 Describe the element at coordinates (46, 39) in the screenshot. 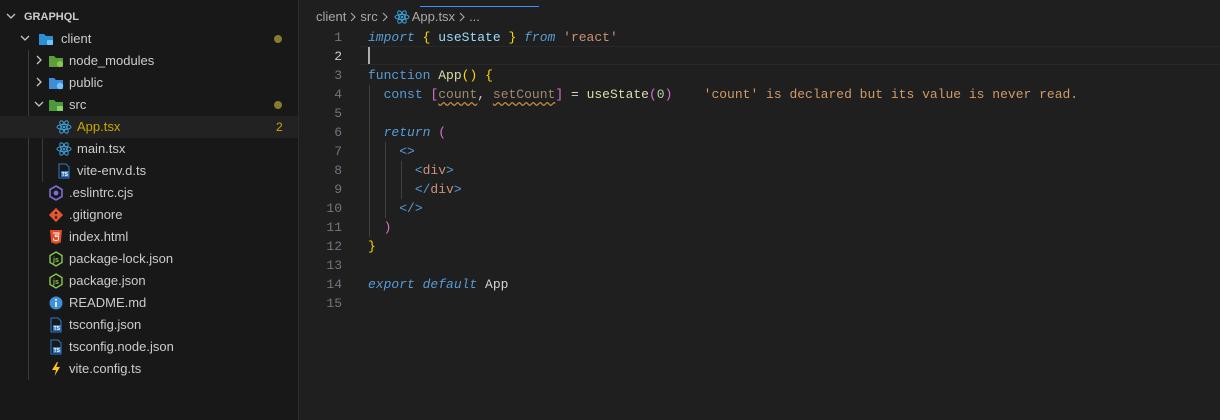

I see `folder-client-icon` at that location.